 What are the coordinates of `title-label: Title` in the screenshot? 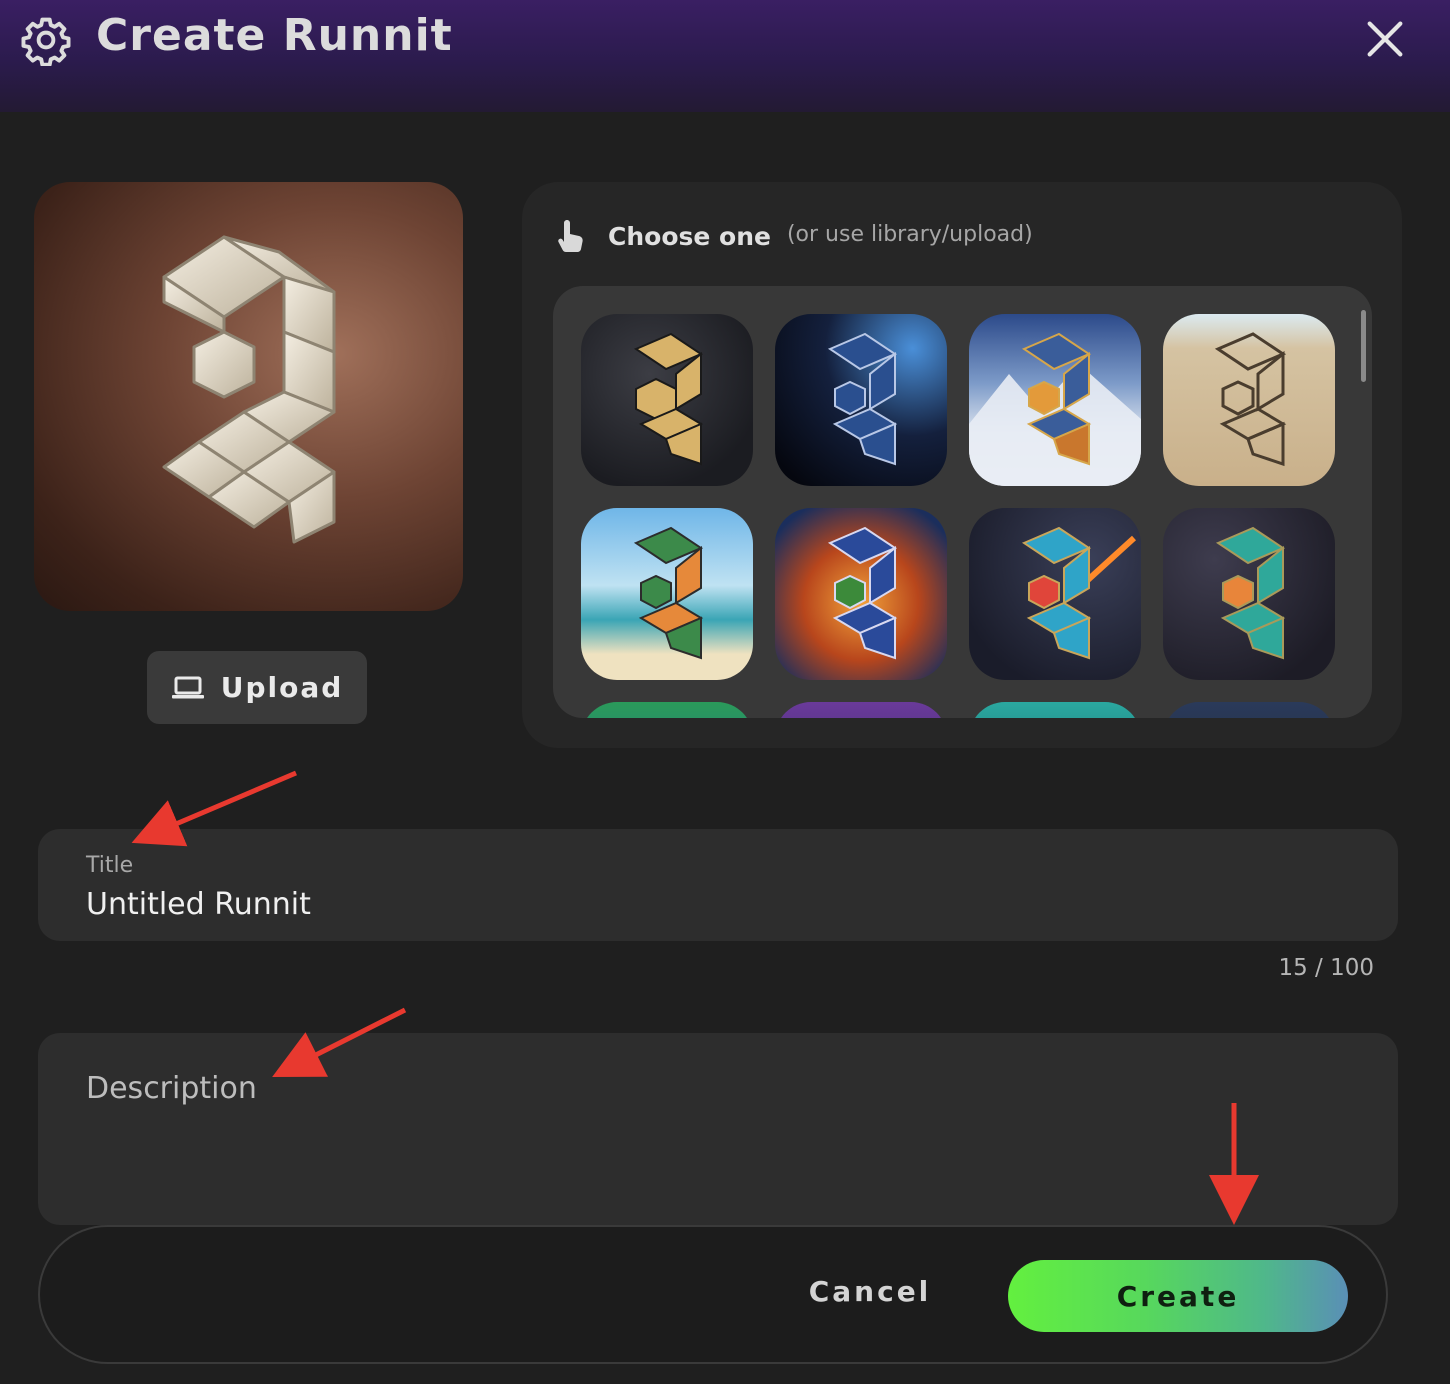 It's located at (110, 865).